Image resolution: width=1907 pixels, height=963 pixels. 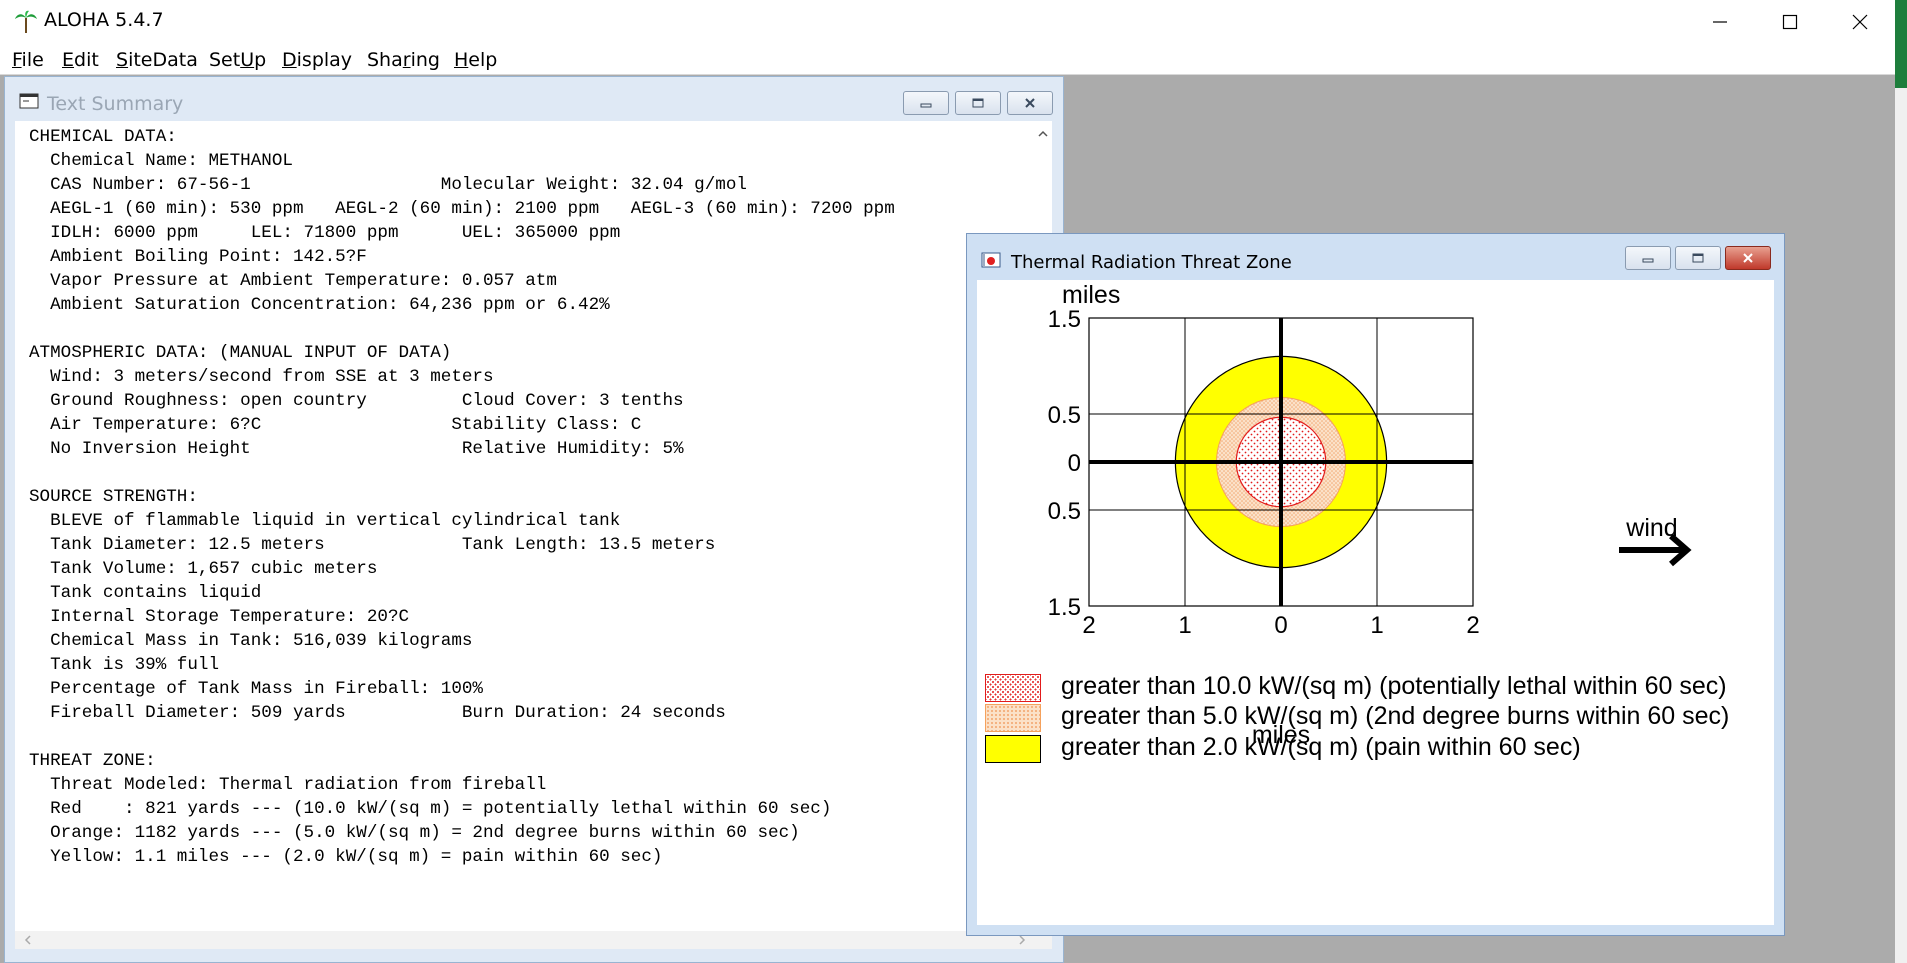 I want to click on text-summary-restore-button, so click(x=978, y=103).